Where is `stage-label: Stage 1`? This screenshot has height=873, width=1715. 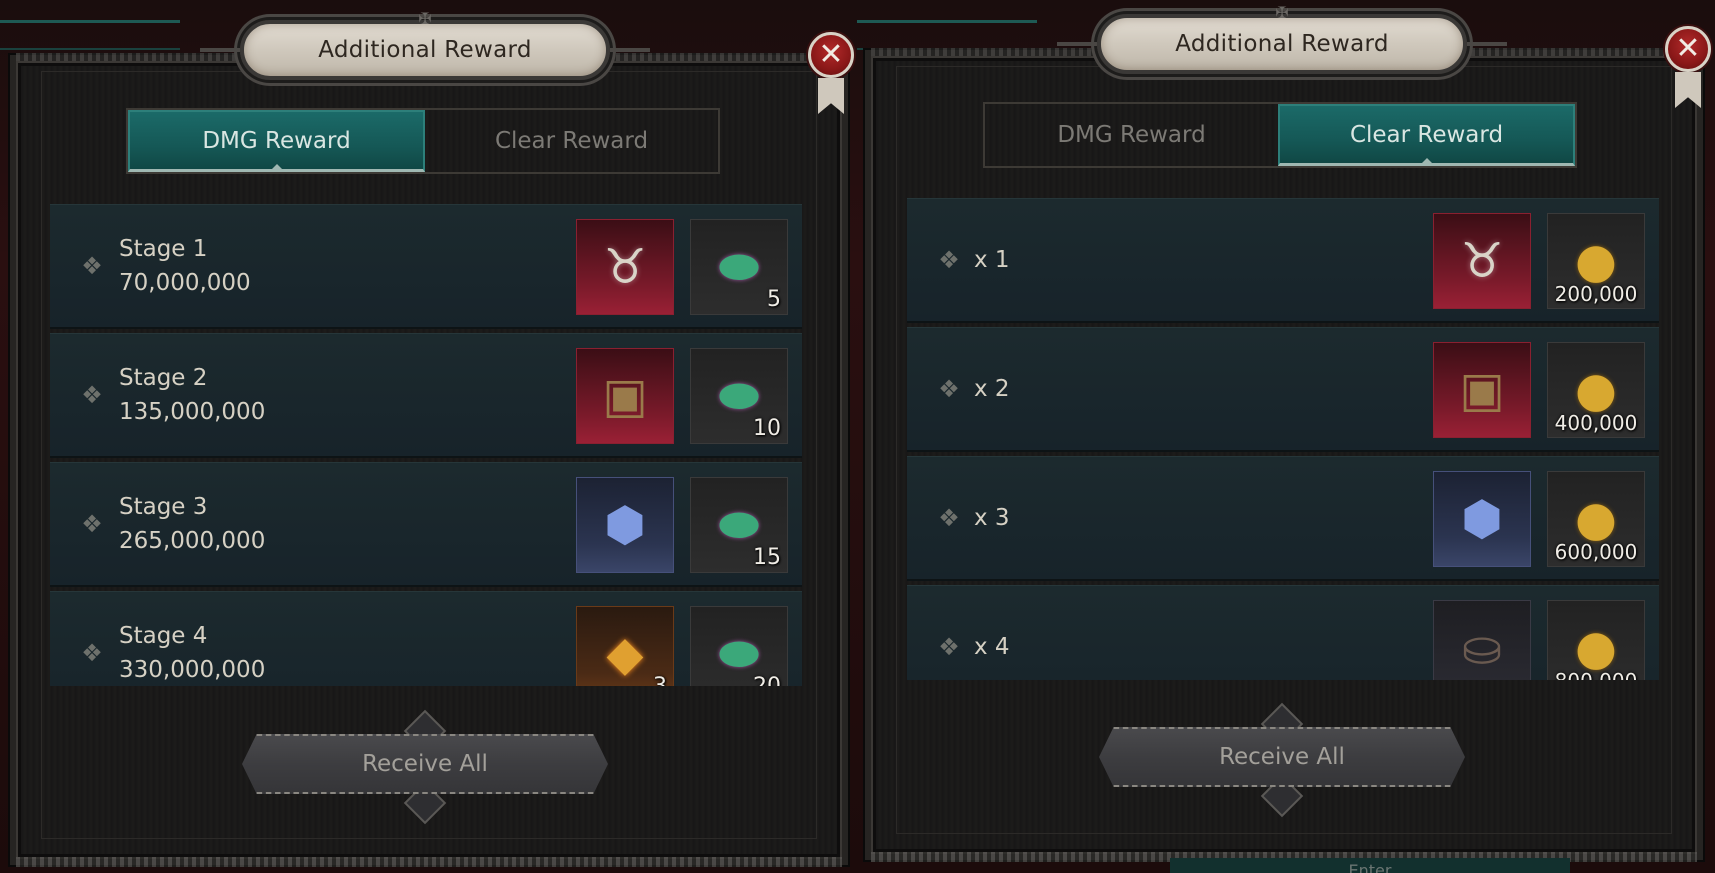
stage-label: Stage 1 is located at coordinates (163, 249).